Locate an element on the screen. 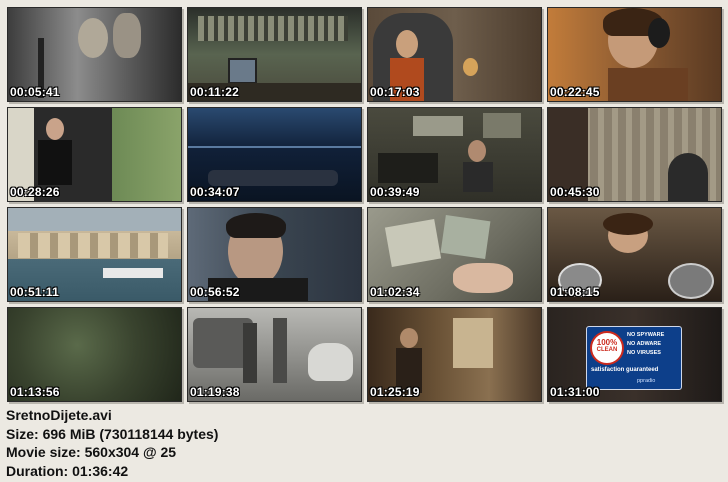 The width and height of the screenshot is (728, 482). timestamp: 00:22:45 is located at coordinates (575, 92).